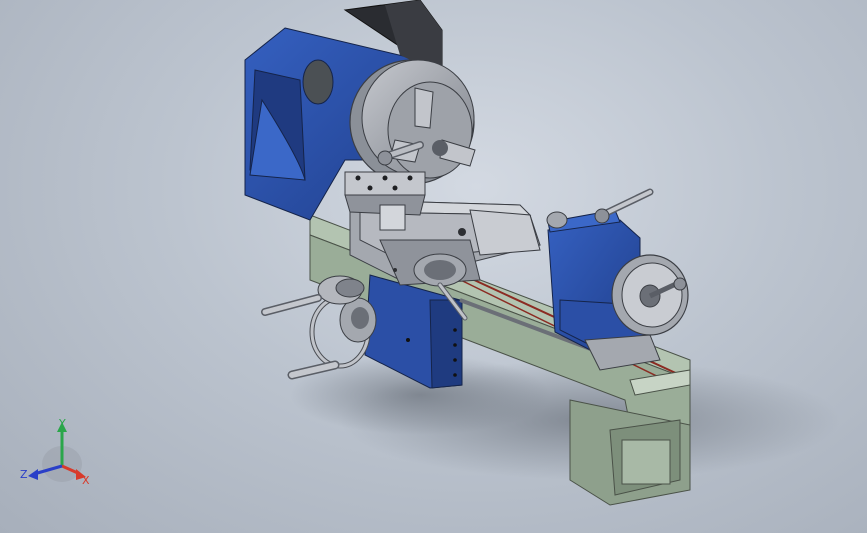 Image resolution: width=867 pixels, height=533 pixels. What do you see at coordinates (33, 474) in the screenshot?
I see `z-axis-head` at bounding box center [33, 474].